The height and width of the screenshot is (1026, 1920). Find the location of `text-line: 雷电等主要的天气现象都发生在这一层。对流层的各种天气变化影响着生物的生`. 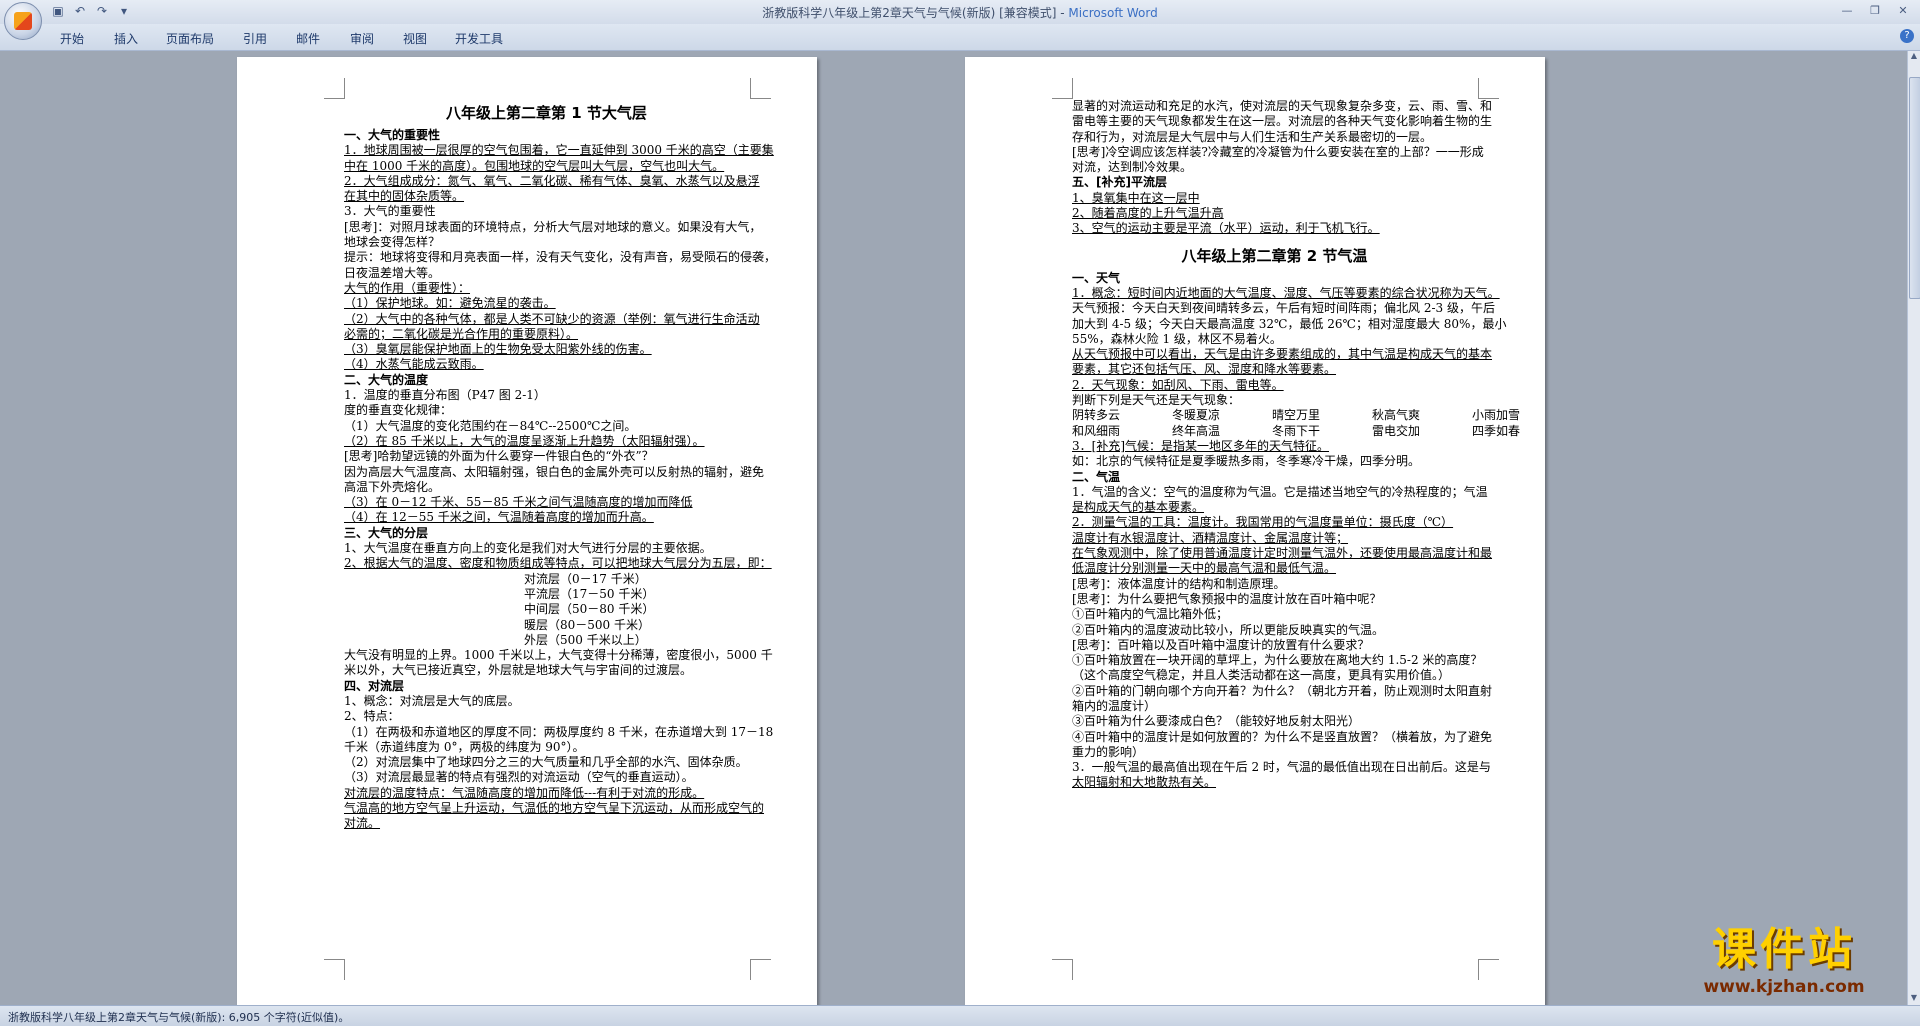

text-line: 雷电等主要的天气现象都发生在这一层。对流层的各种天气变化影响着生物的生 is located at coordinates (1282, 121).